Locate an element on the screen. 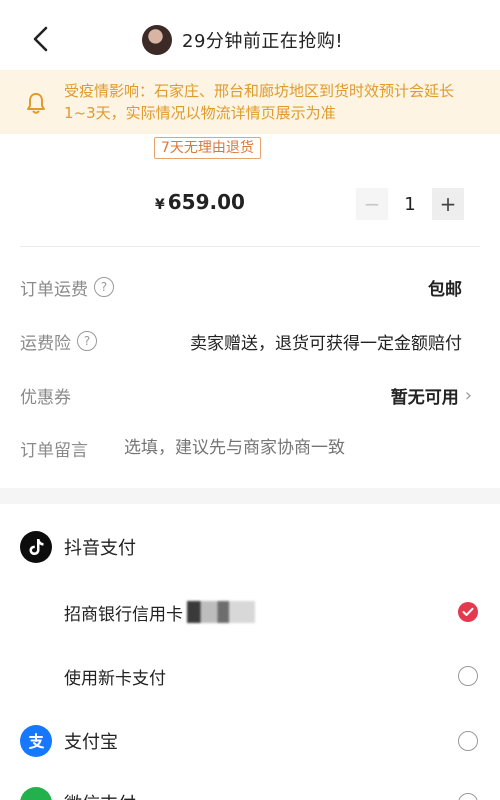 The height and width of the screenshot is (800, 500). divider is located at coordinates (250, 246).